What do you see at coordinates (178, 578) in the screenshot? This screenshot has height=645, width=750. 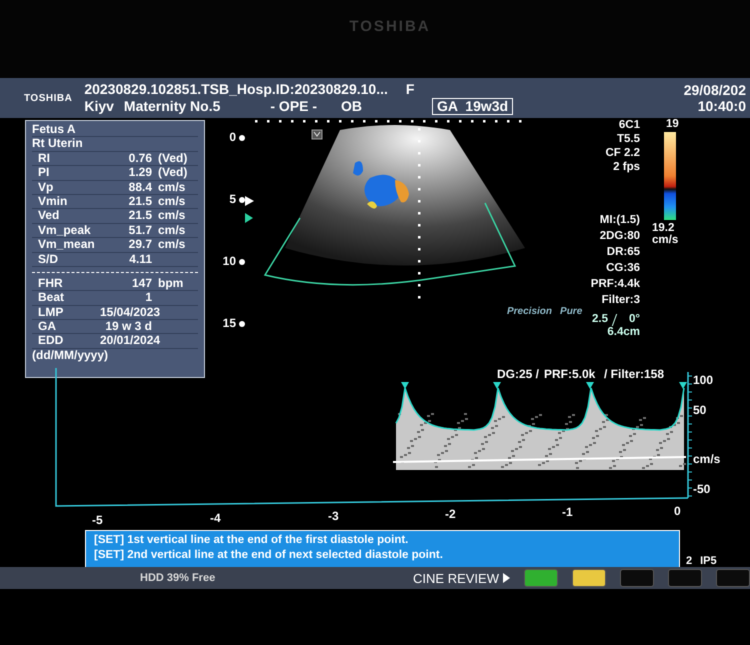 I see `disk-status: HDD 39% Free` at bounding box center [178, 578].